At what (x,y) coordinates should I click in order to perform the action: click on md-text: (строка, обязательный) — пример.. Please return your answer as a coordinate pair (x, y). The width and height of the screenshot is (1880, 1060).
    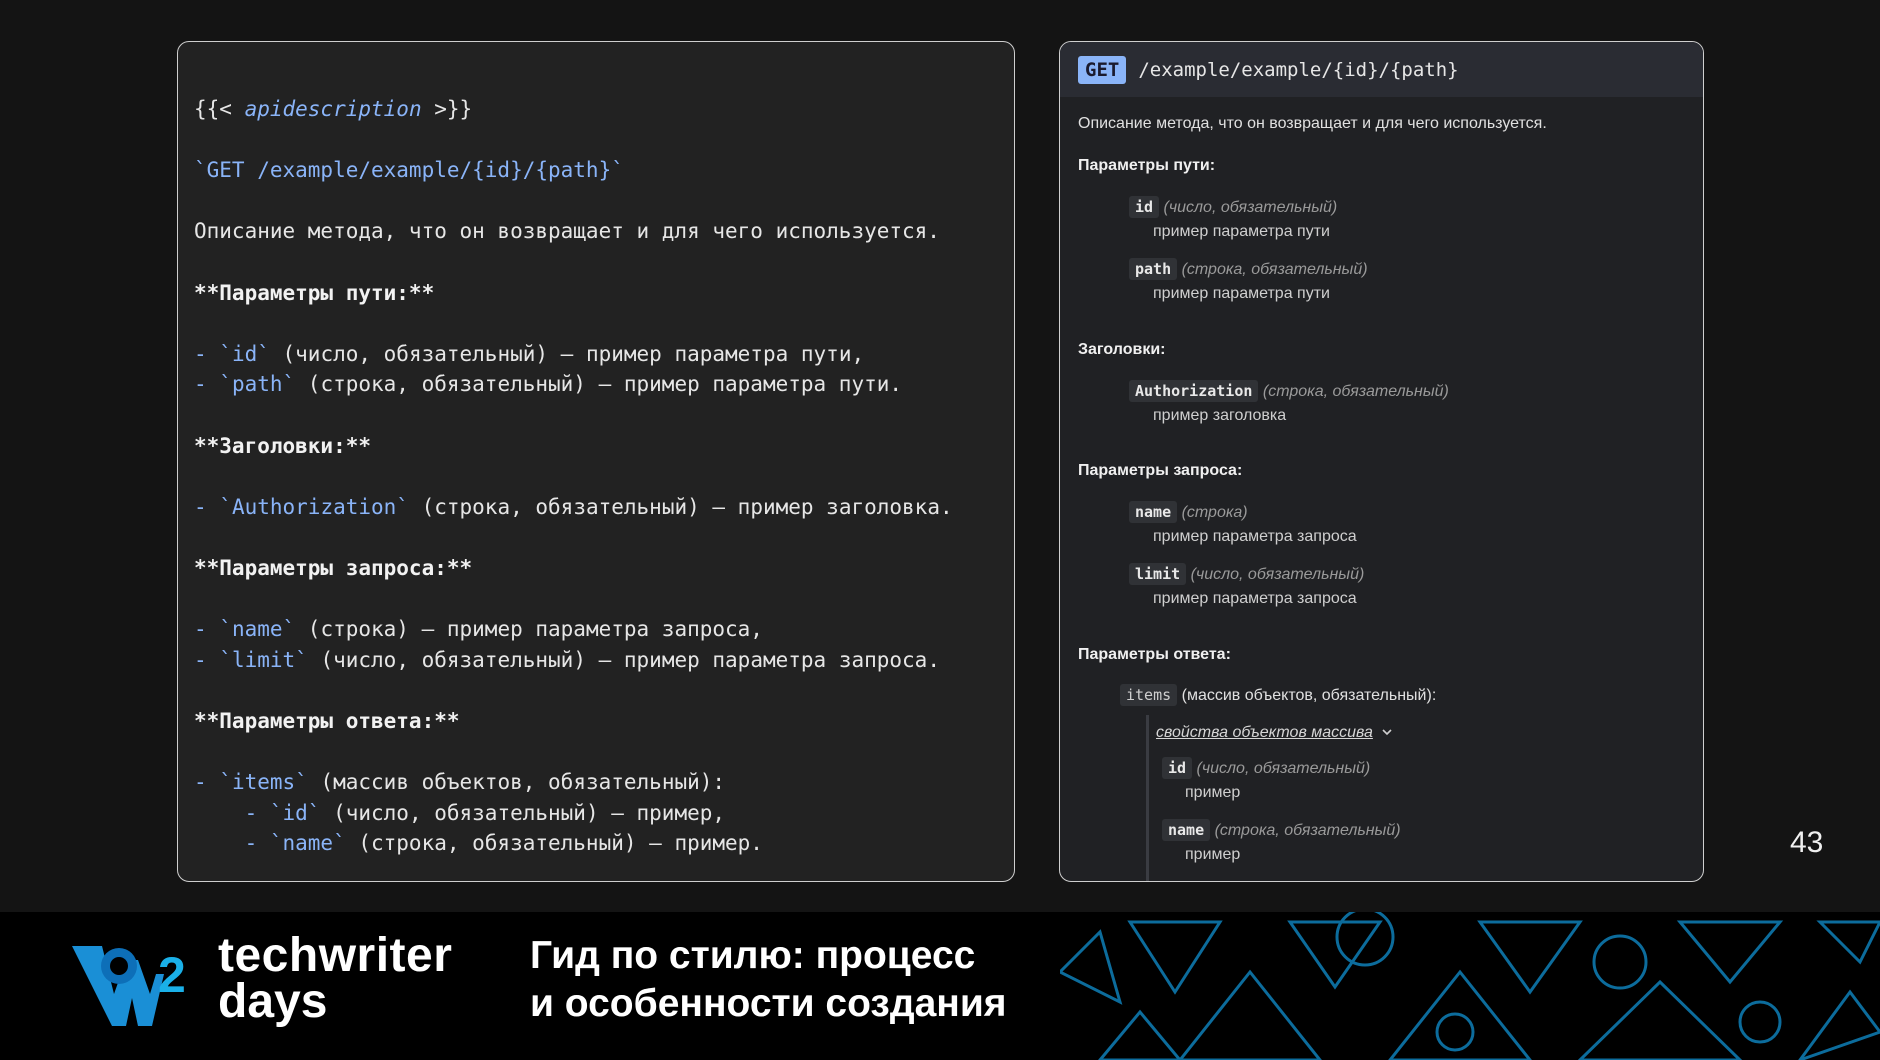
    Looking at the image, I should click on (554, 843).